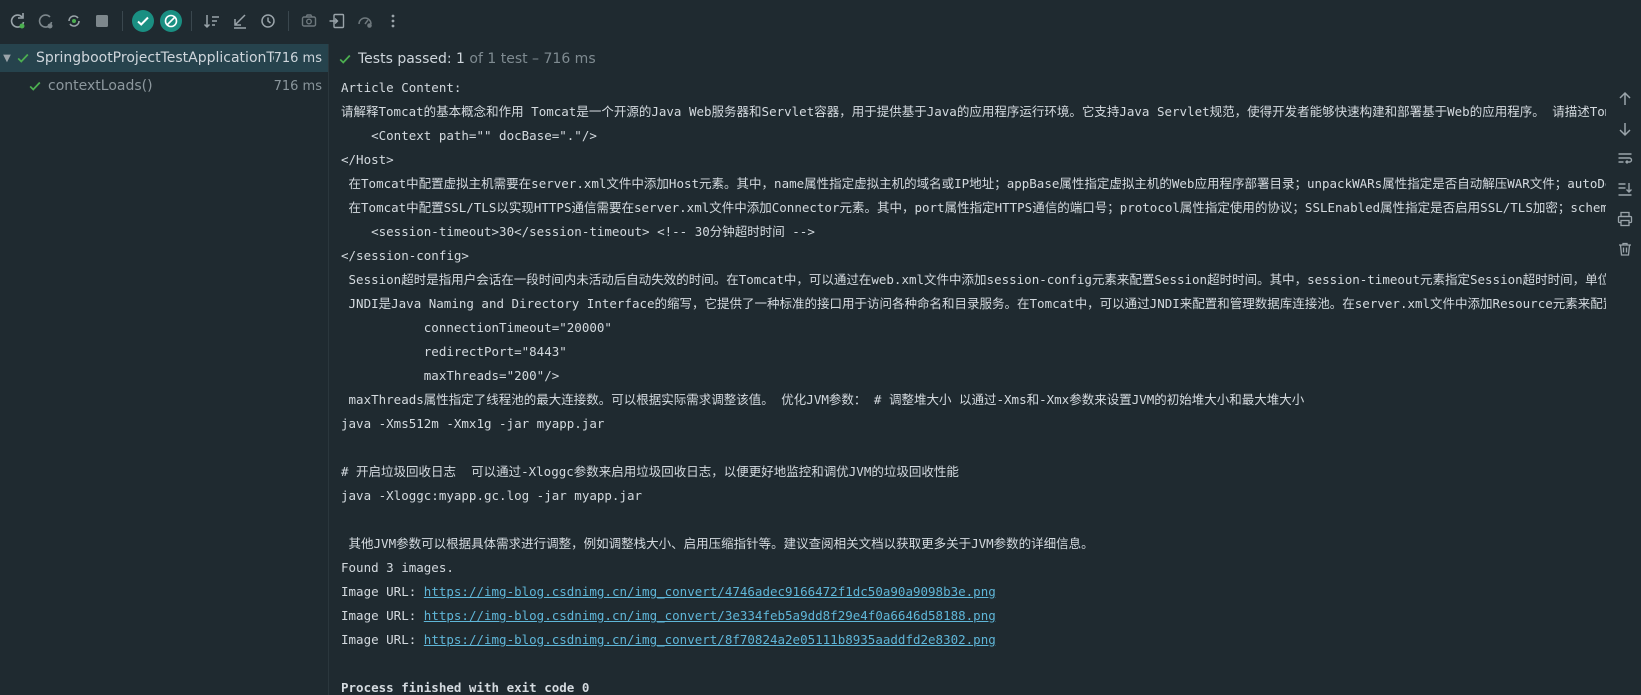  Describe the element at coordinates (492, 495) in the screenshot. I see `console-line: java -Xloggc:myapp.gc.log -jar myapp.jar` at that location.